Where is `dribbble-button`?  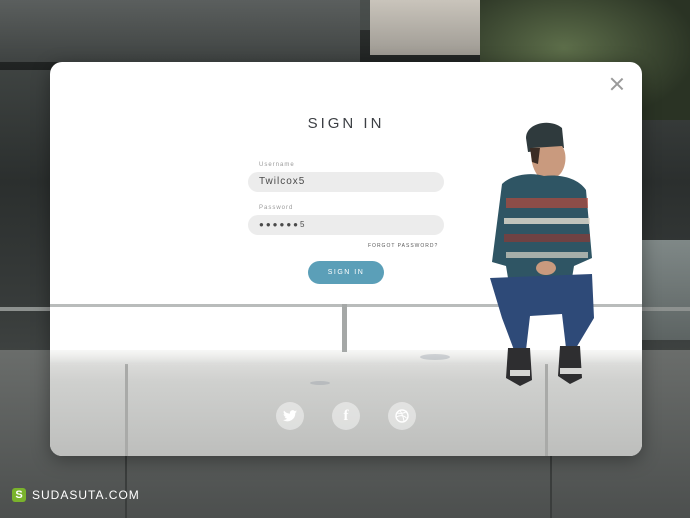
dribbble-button is located at coordinates (402, 416).